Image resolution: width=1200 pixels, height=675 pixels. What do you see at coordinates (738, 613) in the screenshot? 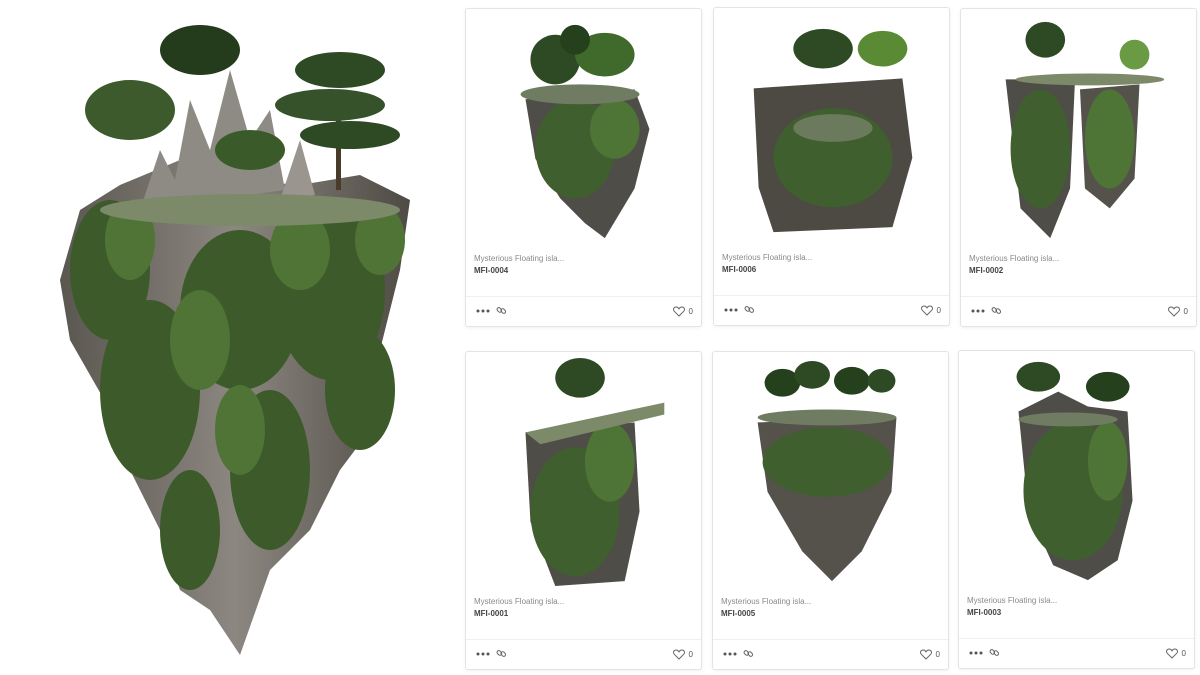
I see `asset-code: MFI-0005` at bounding box center [738, 613].